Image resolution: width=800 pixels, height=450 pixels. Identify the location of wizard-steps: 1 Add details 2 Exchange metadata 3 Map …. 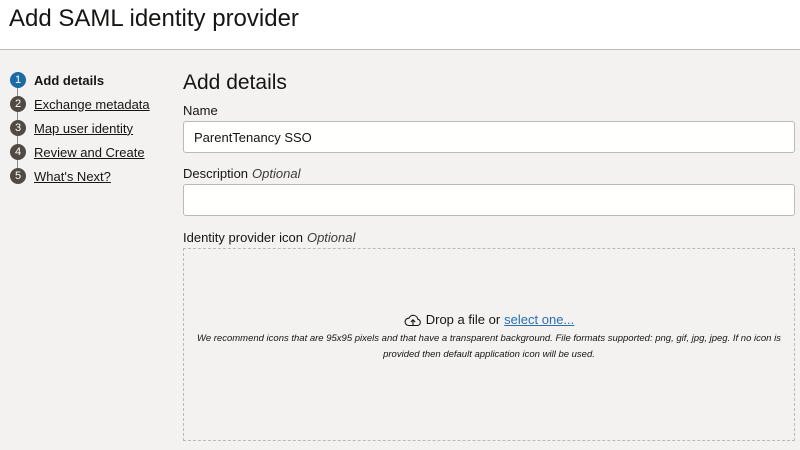
(92, 128).